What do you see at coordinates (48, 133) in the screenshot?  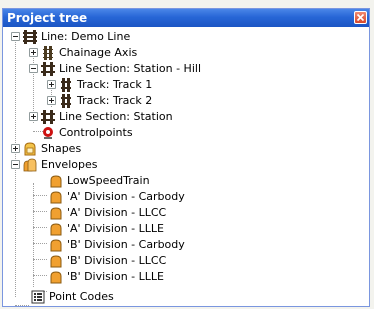 I see `controlpoints-icon` at bounding box center [48, 133].